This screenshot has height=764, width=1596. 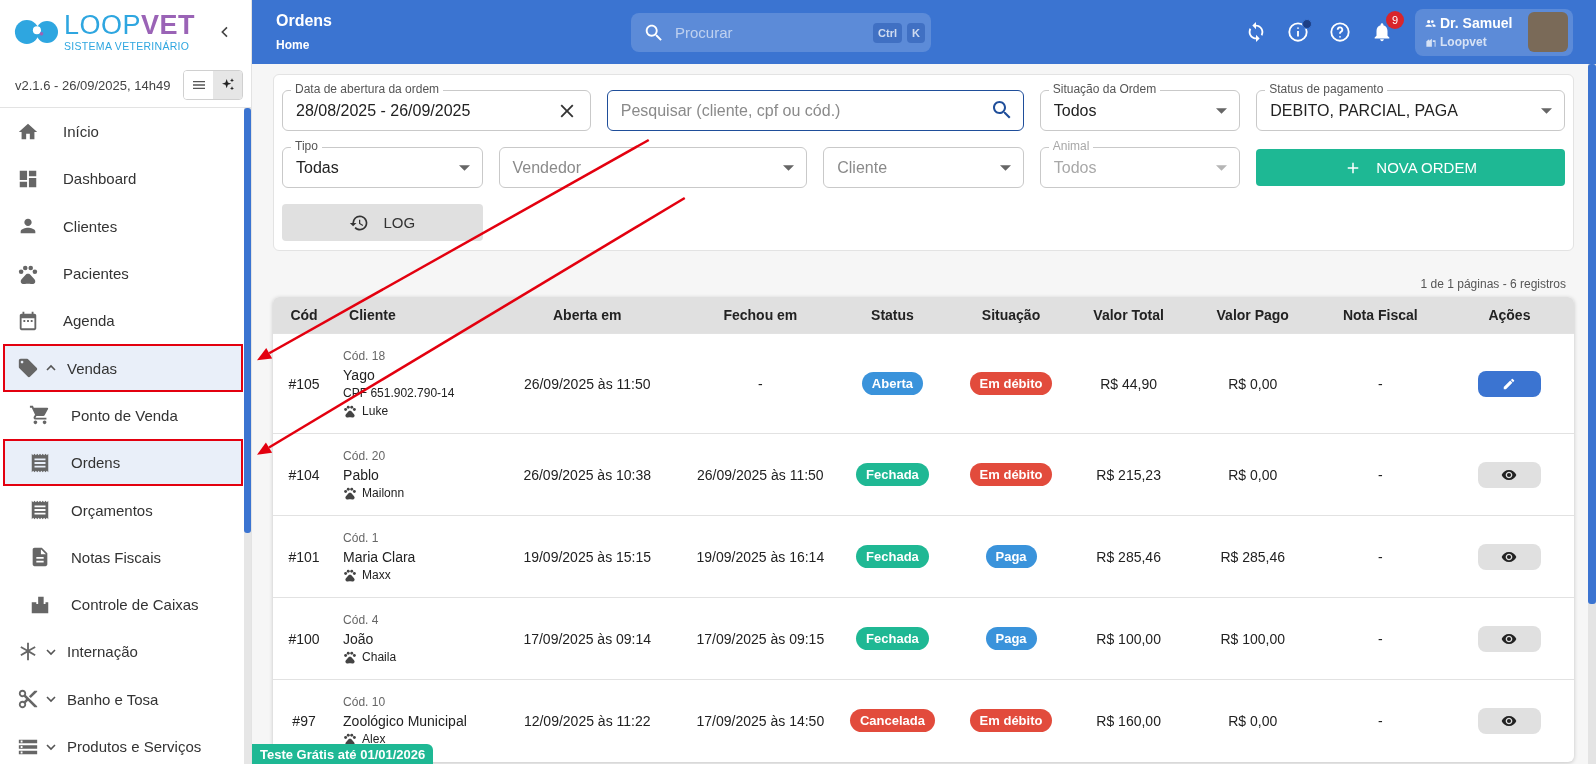 What do you see at coordinates (304, 474) in the screenshot?
I see `order-code: #104` at bounding box center [304, 474].